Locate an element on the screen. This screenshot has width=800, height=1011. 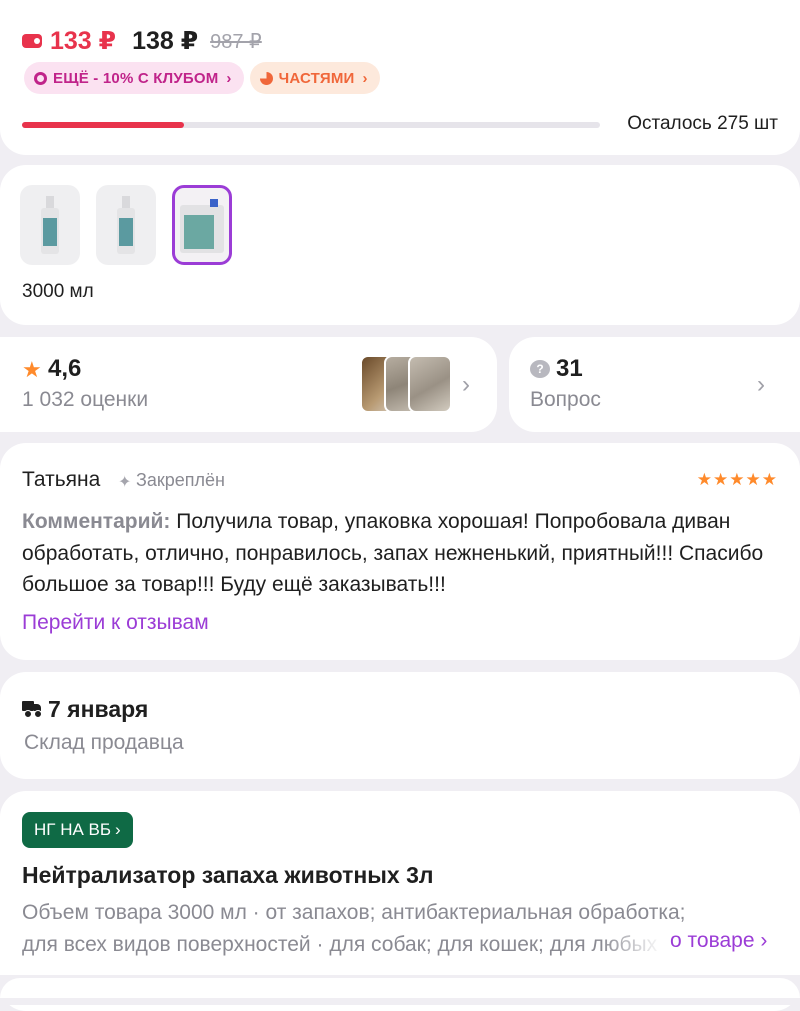
price-row: 133 ₽ 138 ₽ 987 ₽ is located at coordinates (142, 41).